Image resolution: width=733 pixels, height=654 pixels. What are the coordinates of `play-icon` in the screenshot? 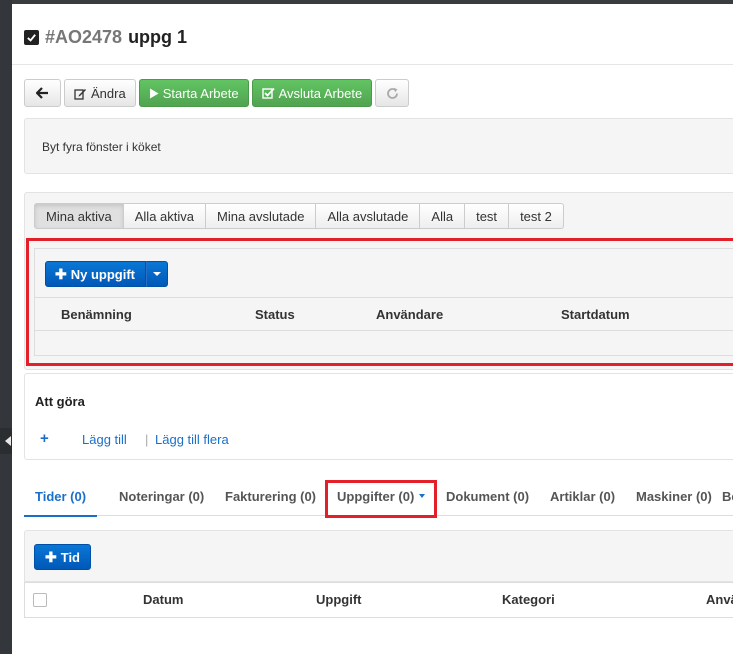 It's located at (154, 93).